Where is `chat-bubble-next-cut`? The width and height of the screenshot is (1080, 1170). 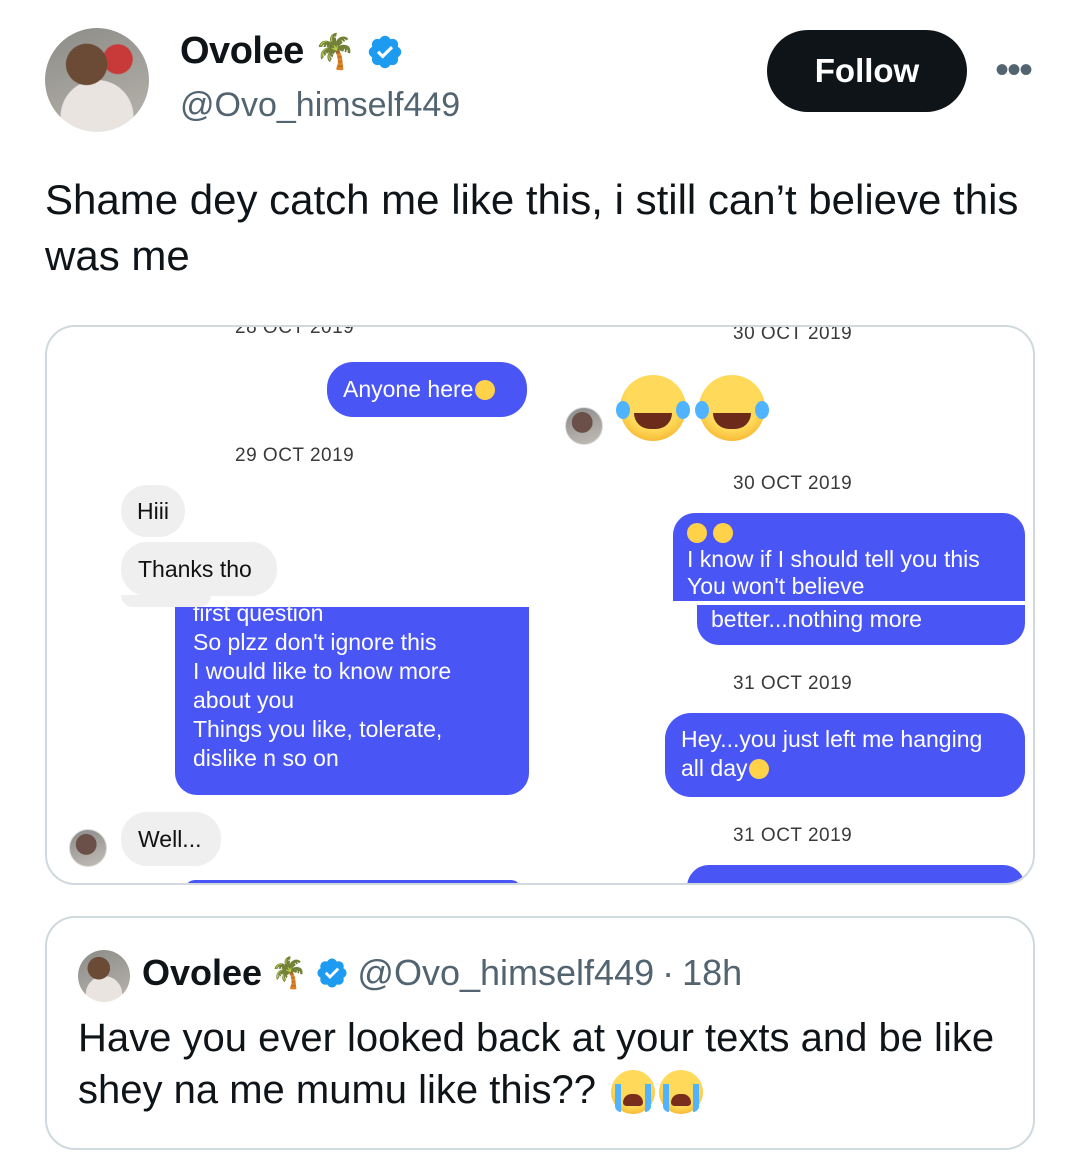
chat-bubble-next-cut is located at coordinates (353, 881).